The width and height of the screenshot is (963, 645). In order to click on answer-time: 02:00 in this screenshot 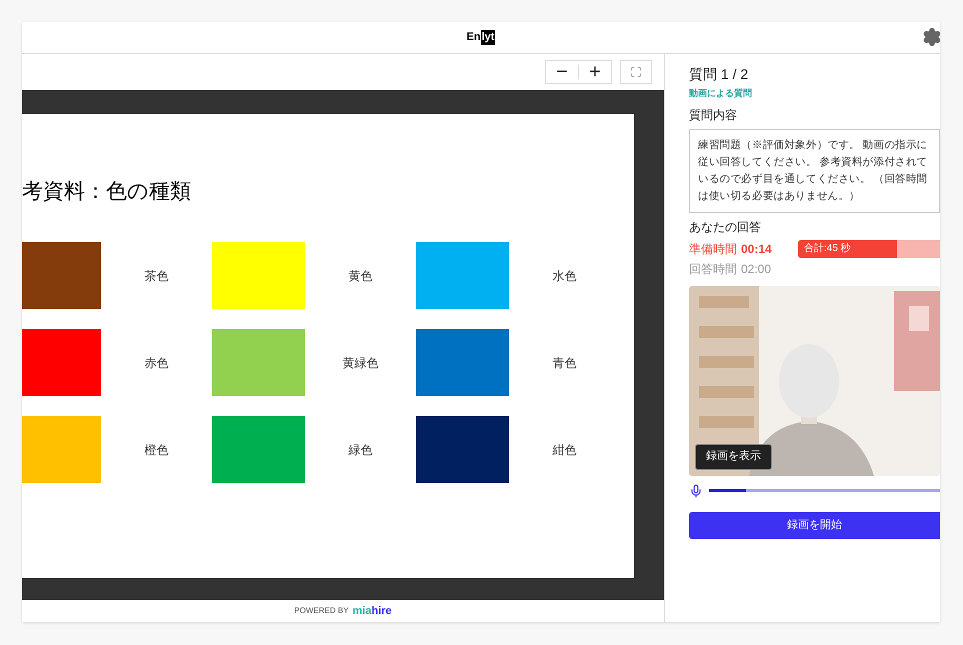, I will do `click(756, 269)`.